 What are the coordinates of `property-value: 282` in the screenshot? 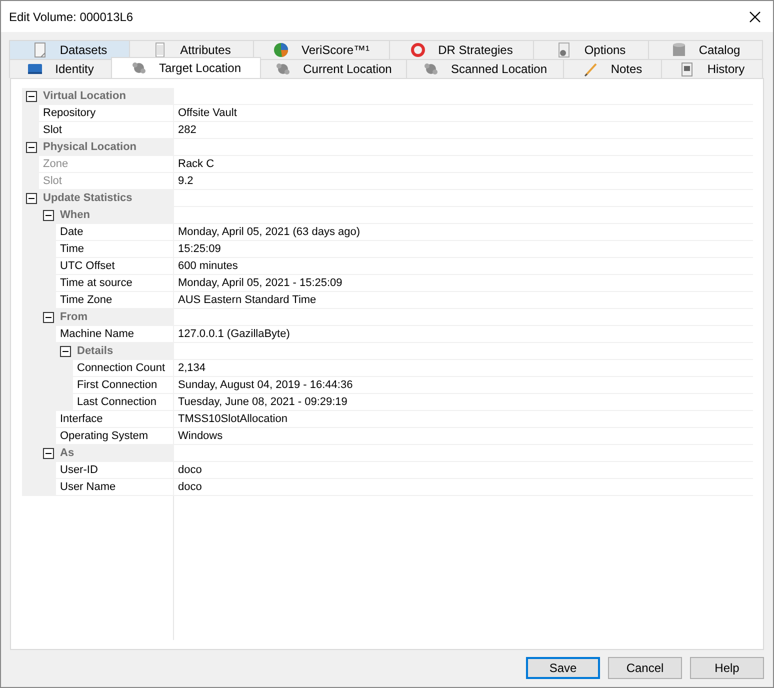 It's located at (463, 130).